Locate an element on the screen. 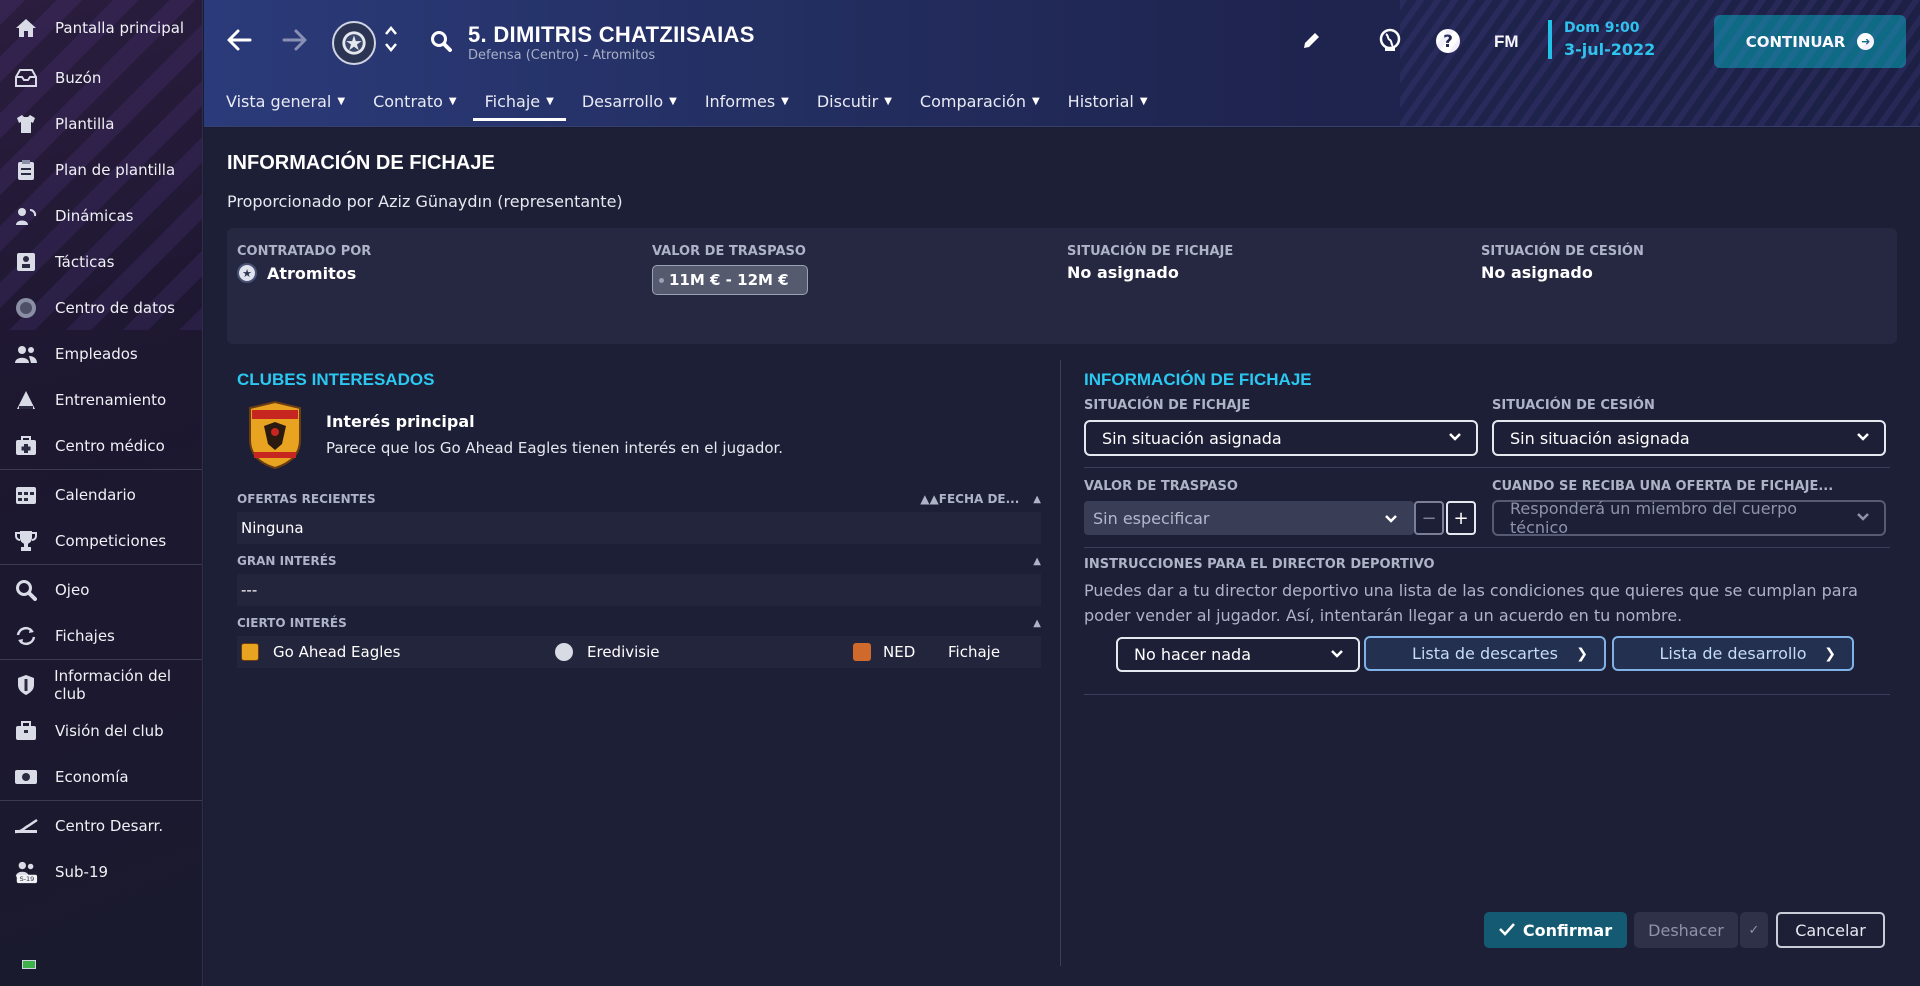  confirm-button: Confirmar is located at coordinates (1555, 930).